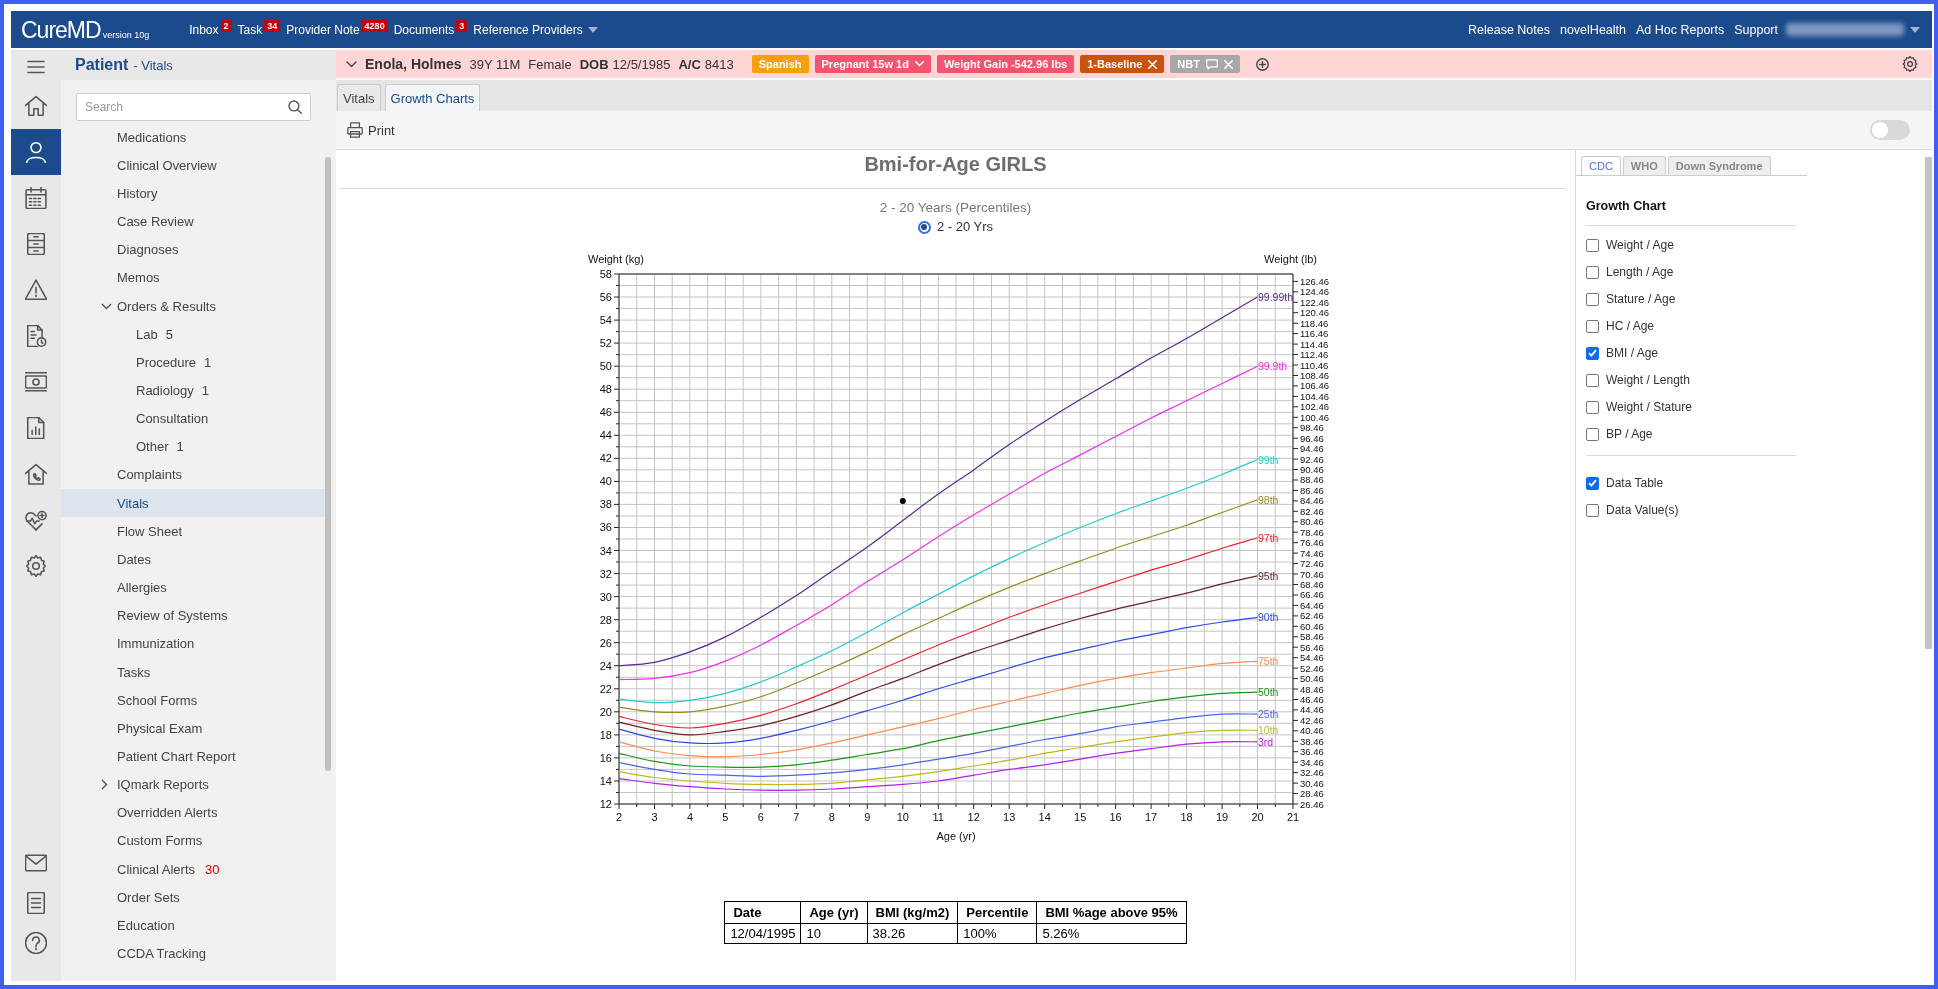 This screenshot has width=1938, height=989. I want to click on nav-link: Inbox, so click(204, 29).